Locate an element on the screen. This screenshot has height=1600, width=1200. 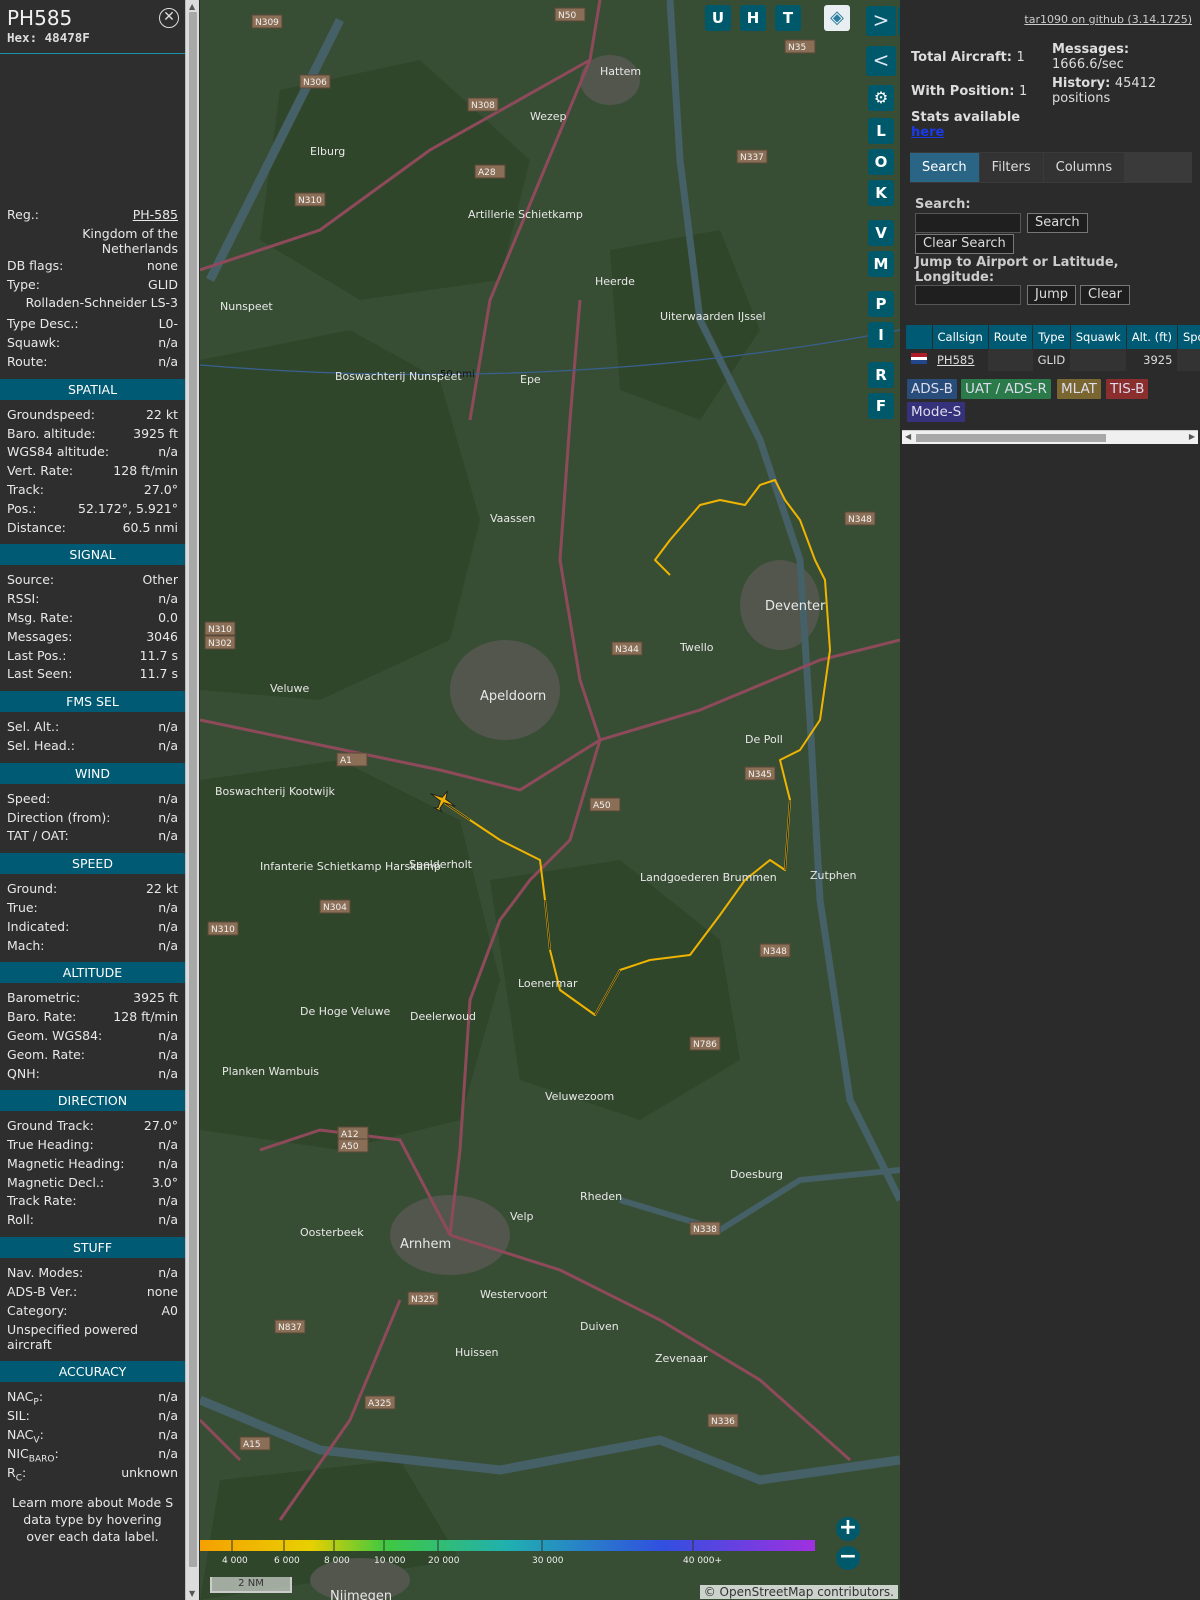
history-stat: History: 45412 positions is located at coordinates (1112, 91).